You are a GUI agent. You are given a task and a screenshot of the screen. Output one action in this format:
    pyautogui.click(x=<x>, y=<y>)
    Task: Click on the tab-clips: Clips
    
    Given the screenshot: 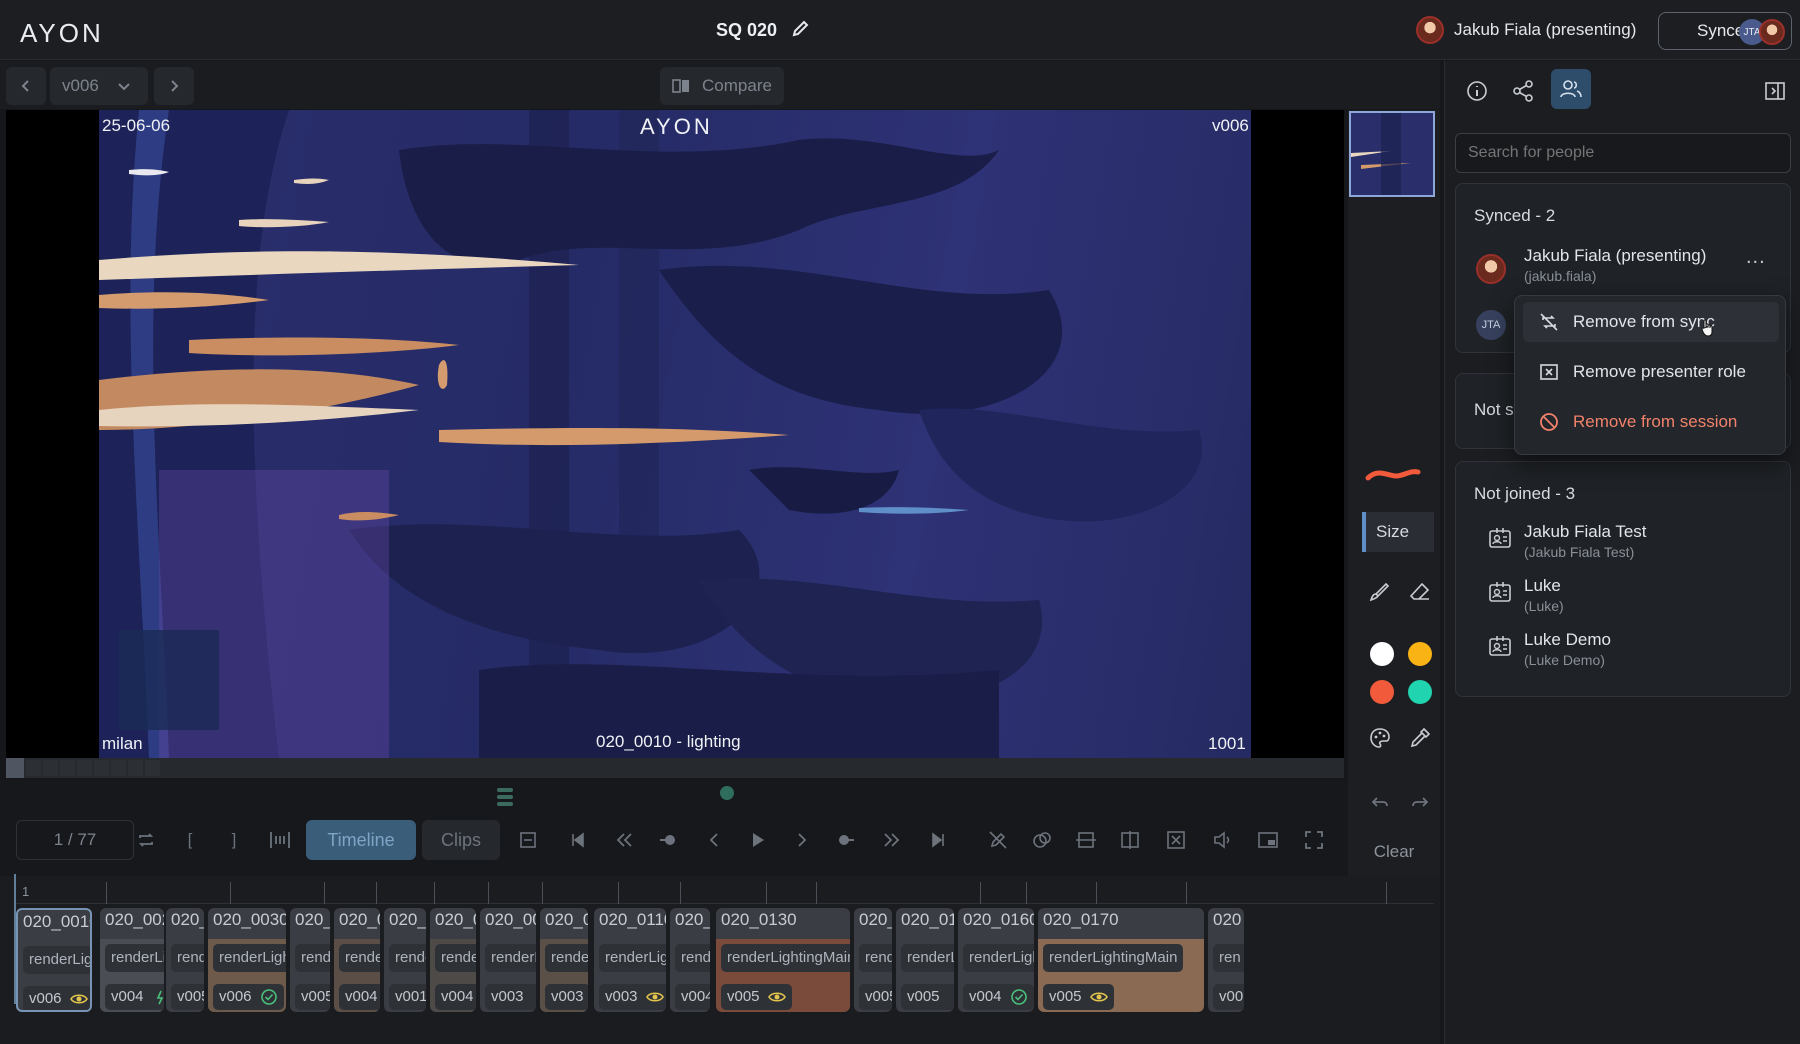 What is the action you would take?
    pyautogui.click(x=461, y=840)
    